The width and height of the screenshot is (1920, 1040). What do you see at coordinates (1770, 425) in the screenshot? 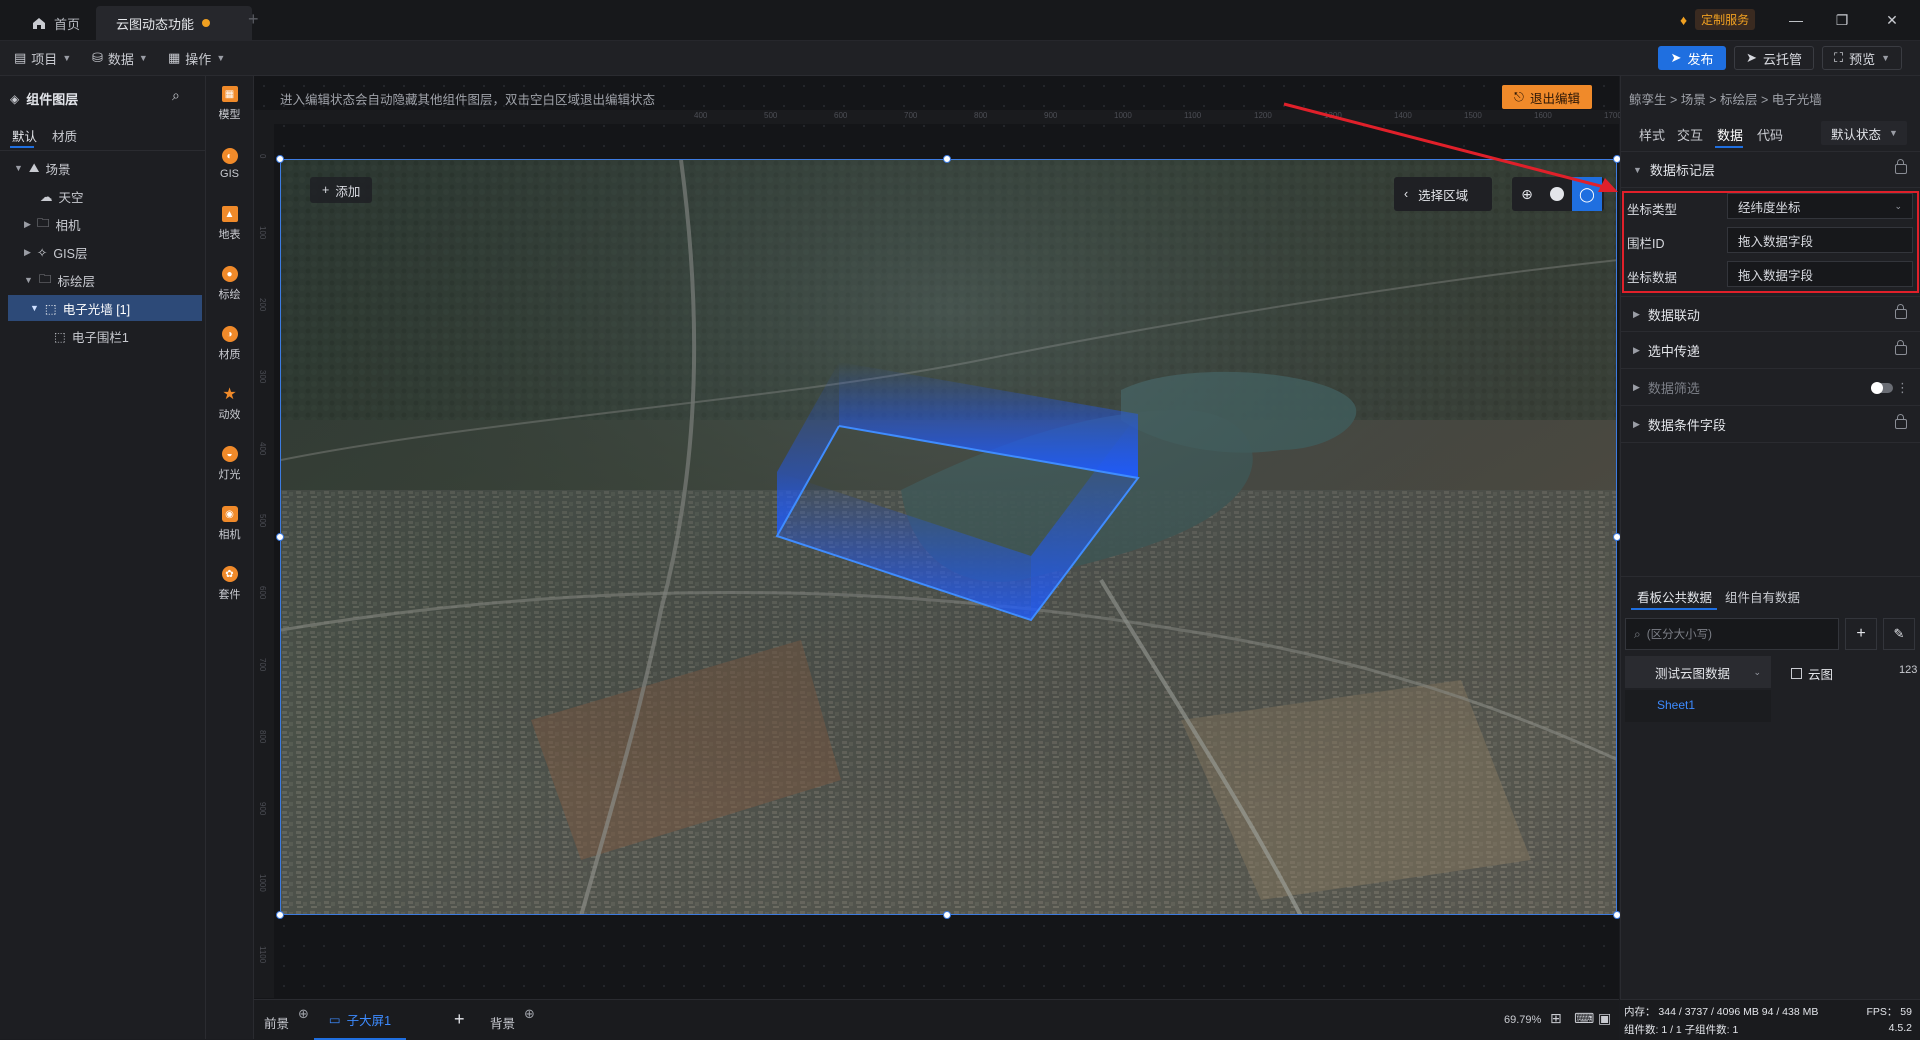
I see `section-data-condition: ▶ 数据条件字段` at bounding box center [1770, 425].